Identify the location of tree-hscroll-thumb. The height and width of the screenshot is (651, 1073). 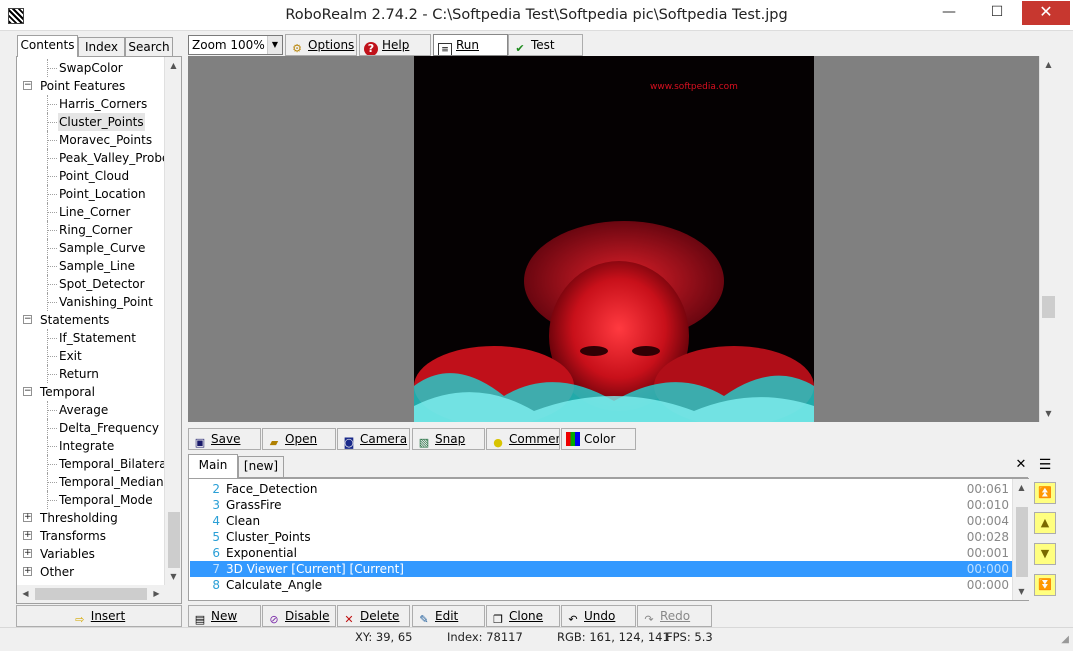
(91, 594).